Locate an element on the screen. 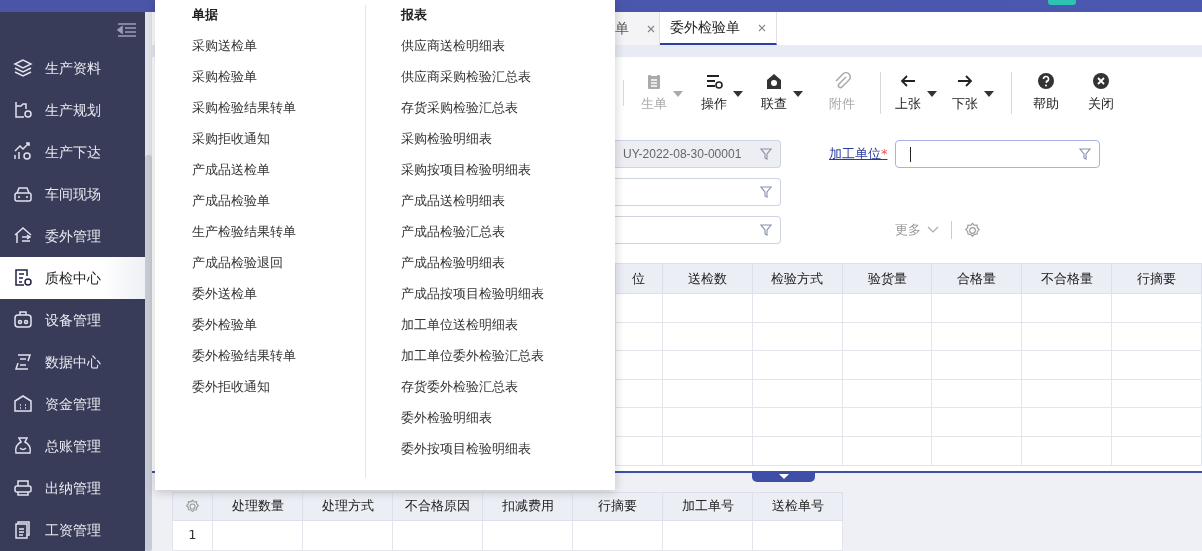 This screenshot has height=551, width=1202. header-button is located at coordinates (1062, 2).